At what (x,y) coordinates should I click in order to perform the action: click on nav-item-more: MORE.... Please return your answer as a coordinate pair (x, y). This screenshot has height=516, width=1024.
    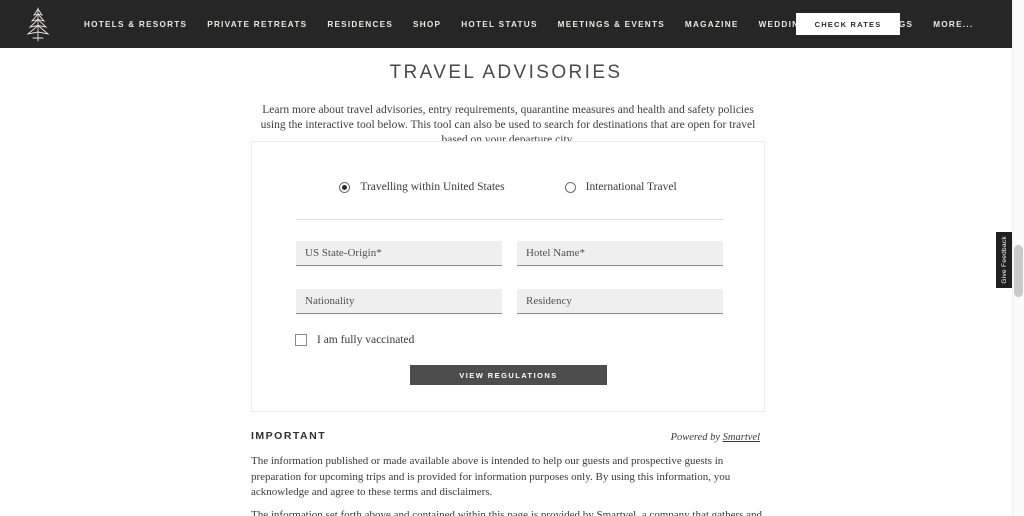
    Looking at the image, I should click on (953, 24).